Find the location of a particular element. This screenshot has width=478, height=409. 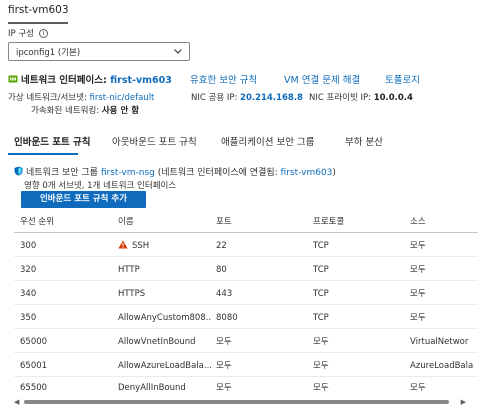

page-title: first-vm603 is located at coordinates (38, 10).